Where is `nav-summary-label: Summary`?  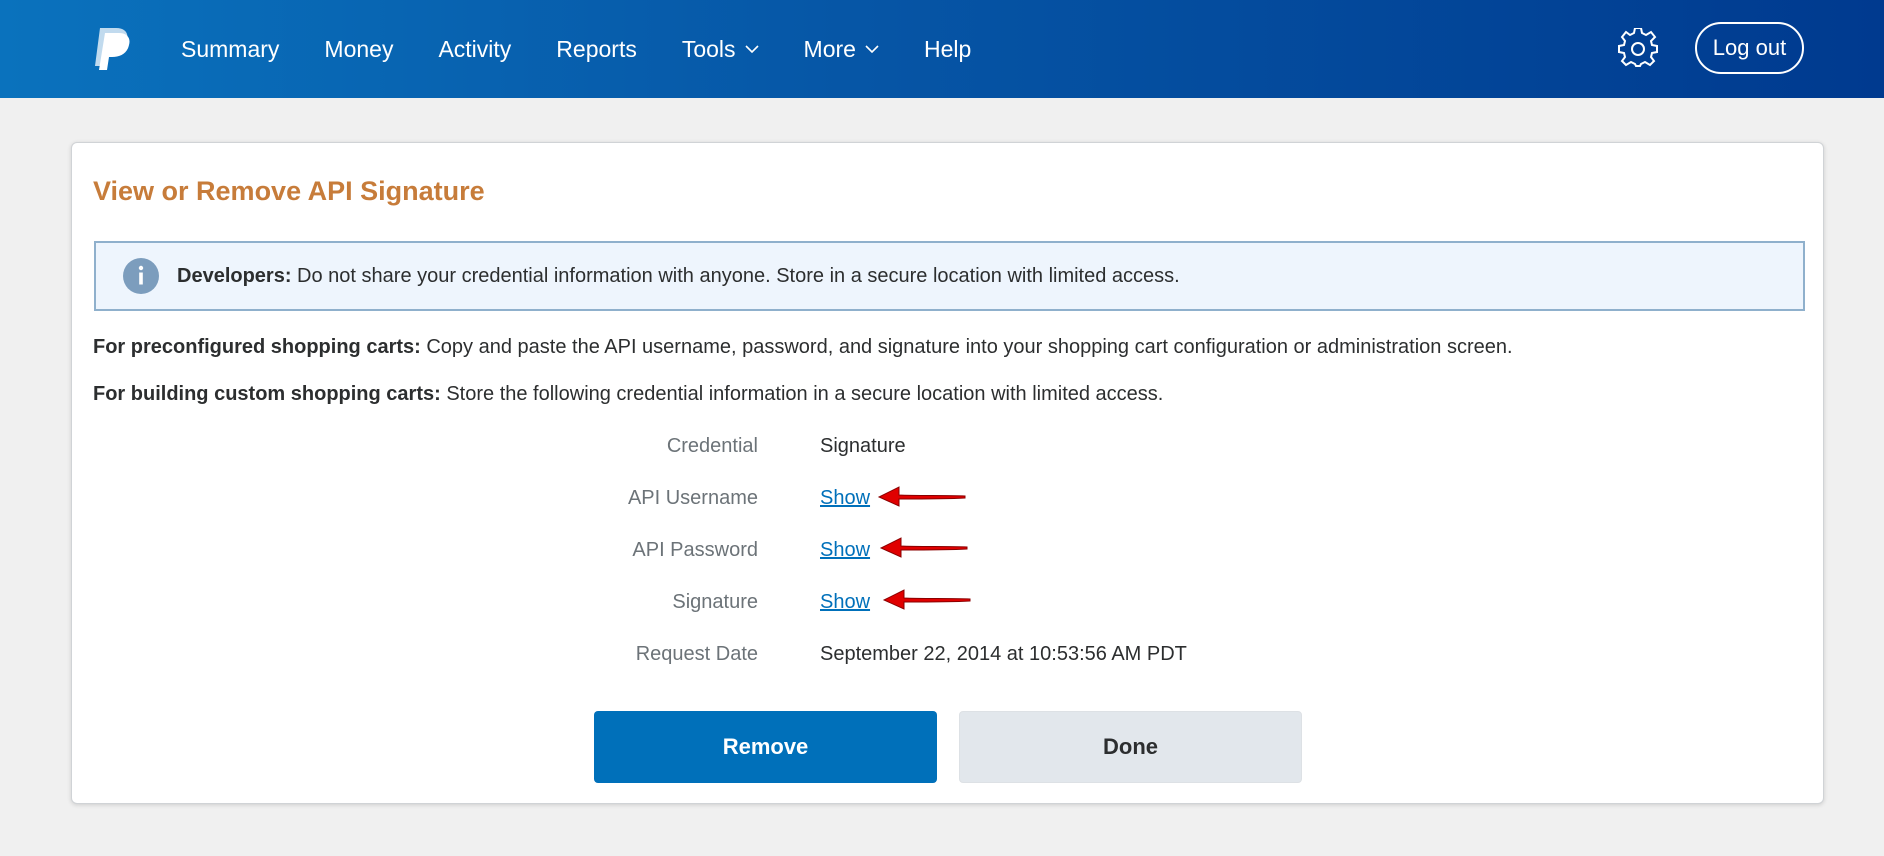
nav-summary-label: Summary is located at coordinates (230, 48).